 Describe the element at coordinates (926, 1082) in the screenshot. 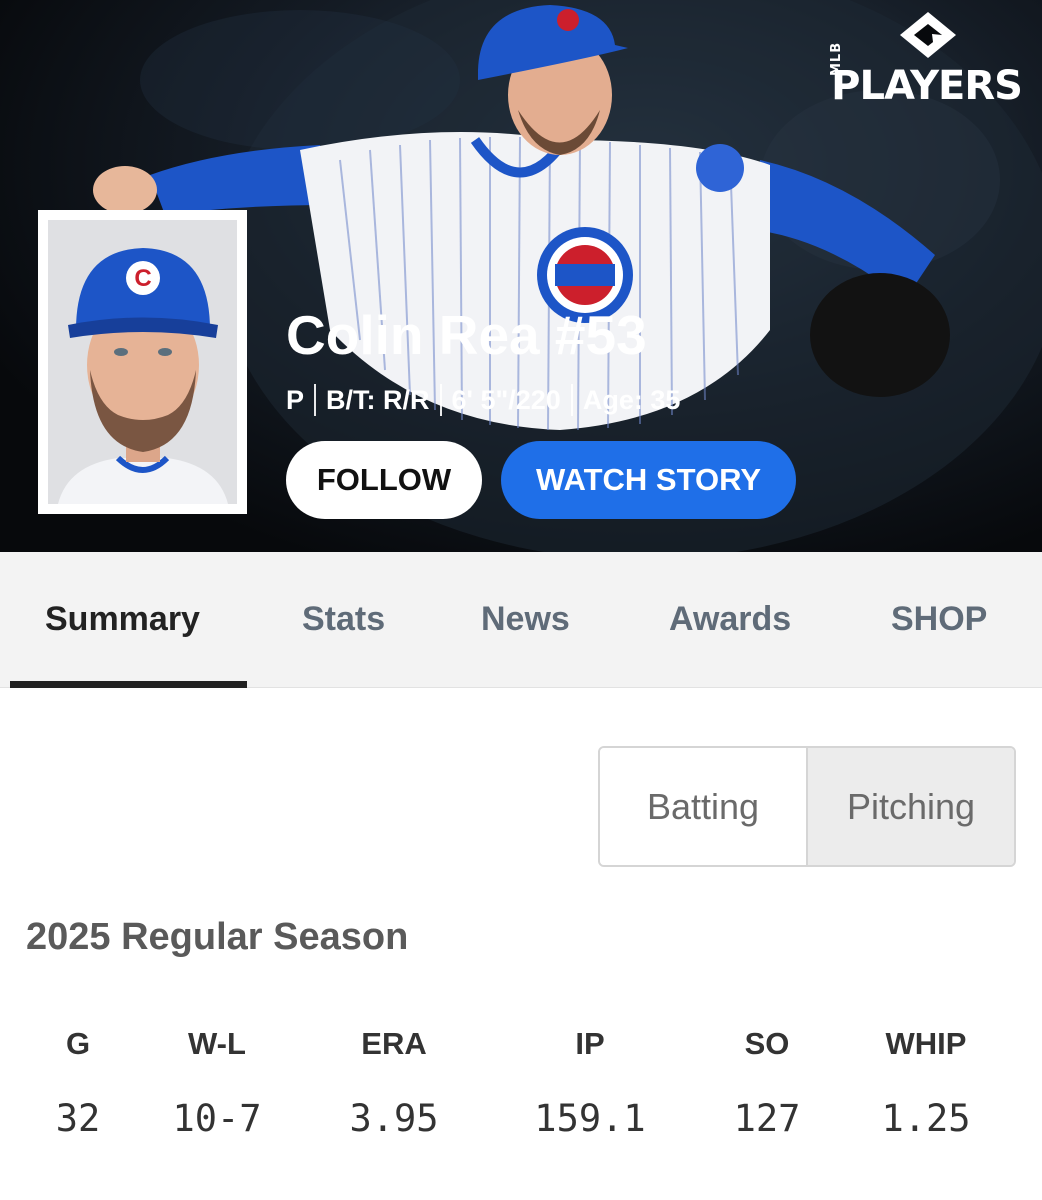

I see `stat-whip: WHIP 1.25` at that location.